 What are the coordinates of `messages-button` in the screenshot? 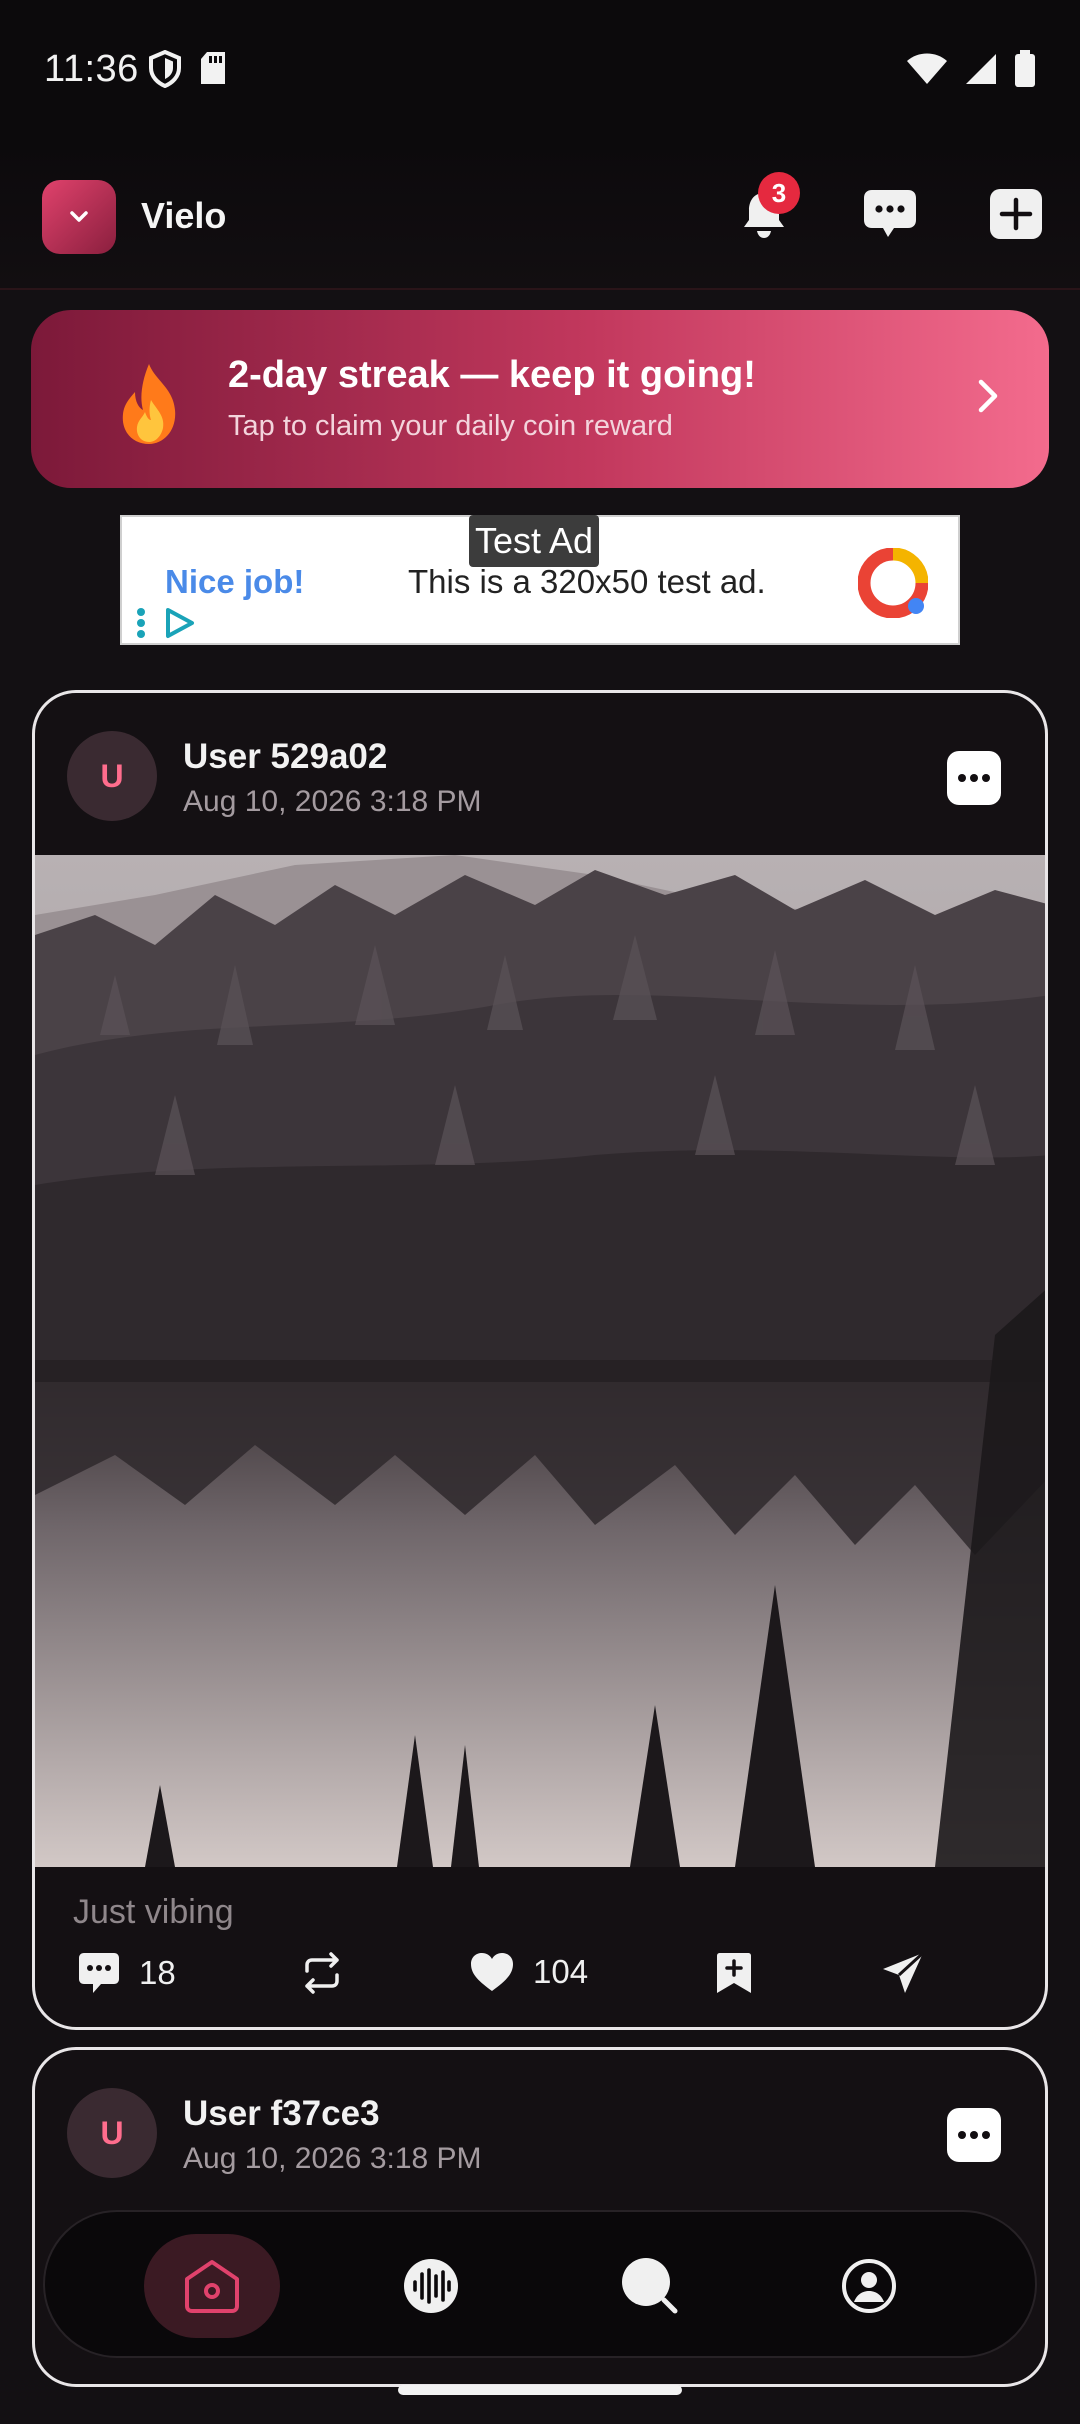 It's located at (890, 214).